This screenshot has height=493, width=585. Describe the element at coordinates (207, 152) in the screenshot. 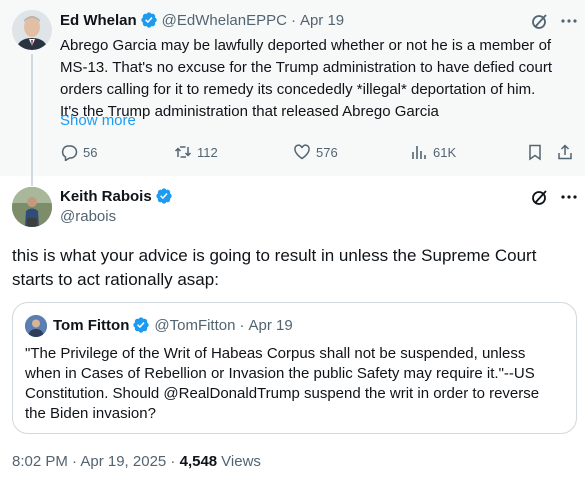

I see `repost-count: 112` at that location.